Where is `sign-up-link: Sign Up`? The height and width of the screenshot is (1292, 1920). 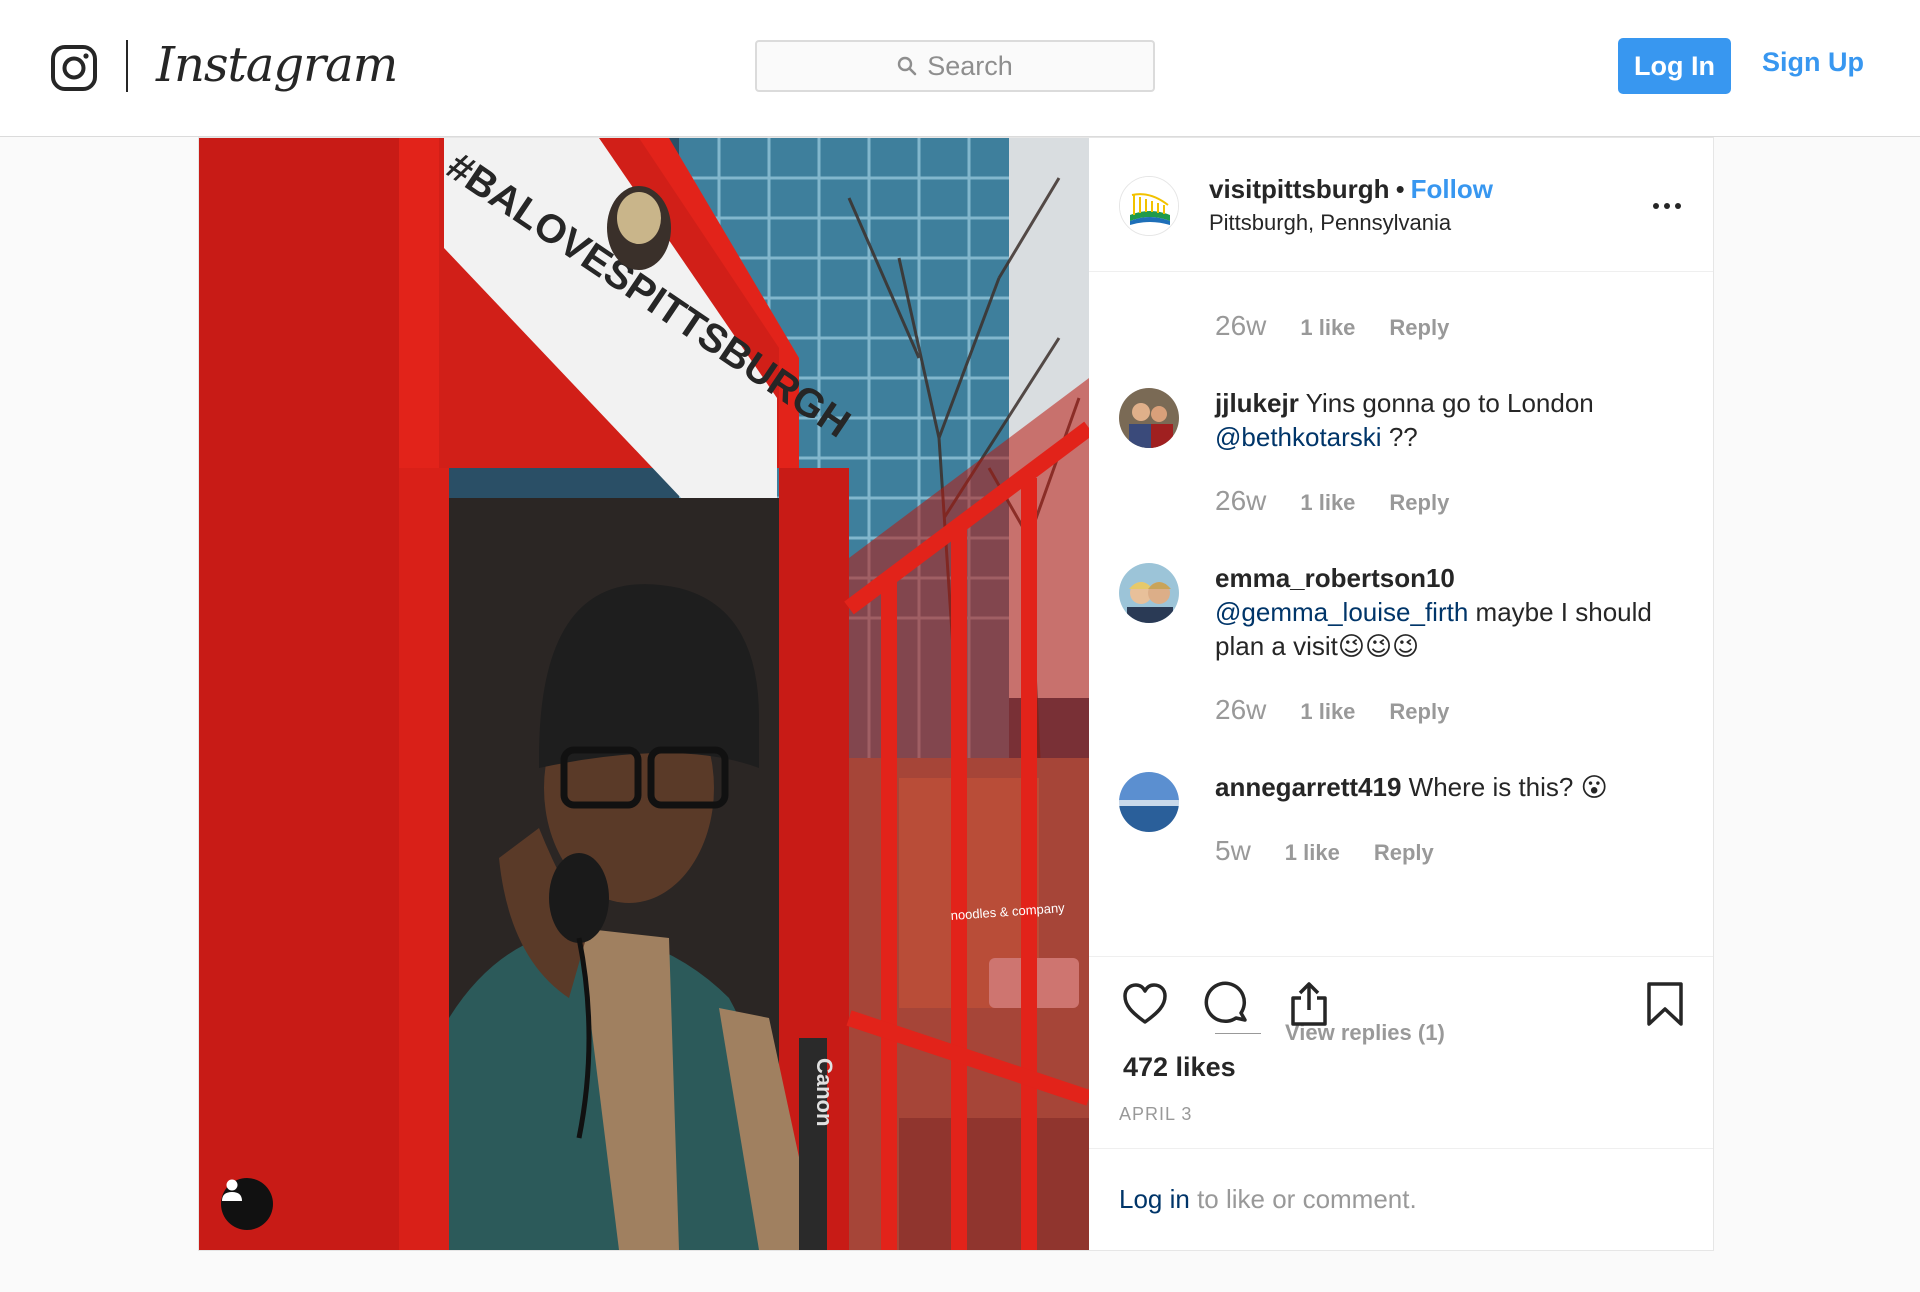
sign-up-link: Sign Up is located at coordinates (1813, 62).